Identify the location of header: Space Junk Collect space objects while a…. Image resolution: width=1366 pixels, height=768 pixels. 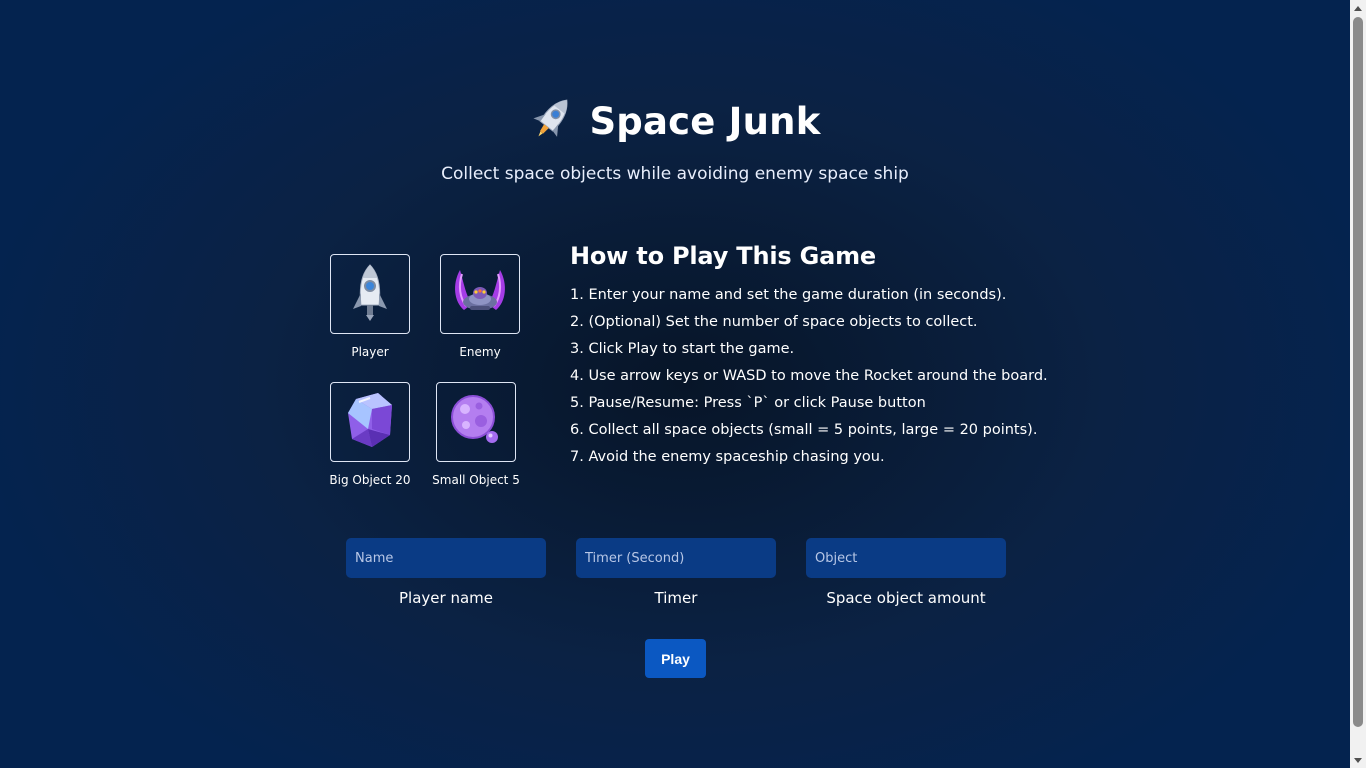
(675, 138).